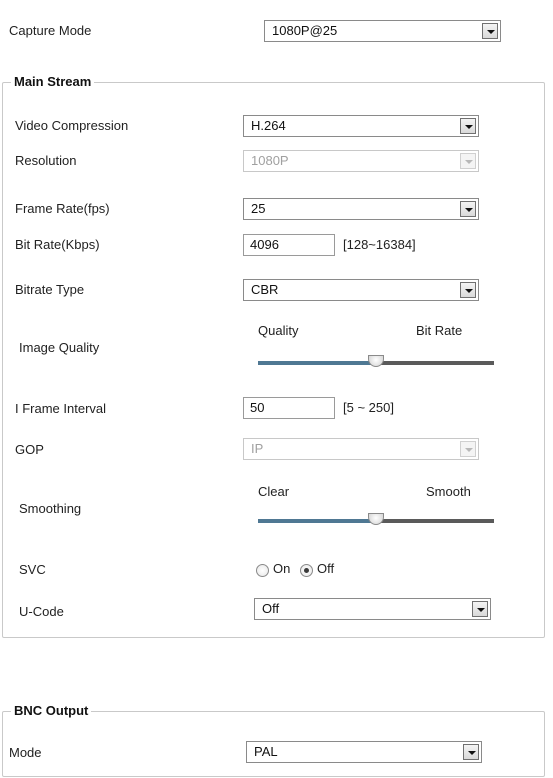 Image resolution: width=553 pixels, height=778 pixels. Describe the element at coordinates (325, 569) in the screenshot. I see `svc-off-label: Off` at that location.